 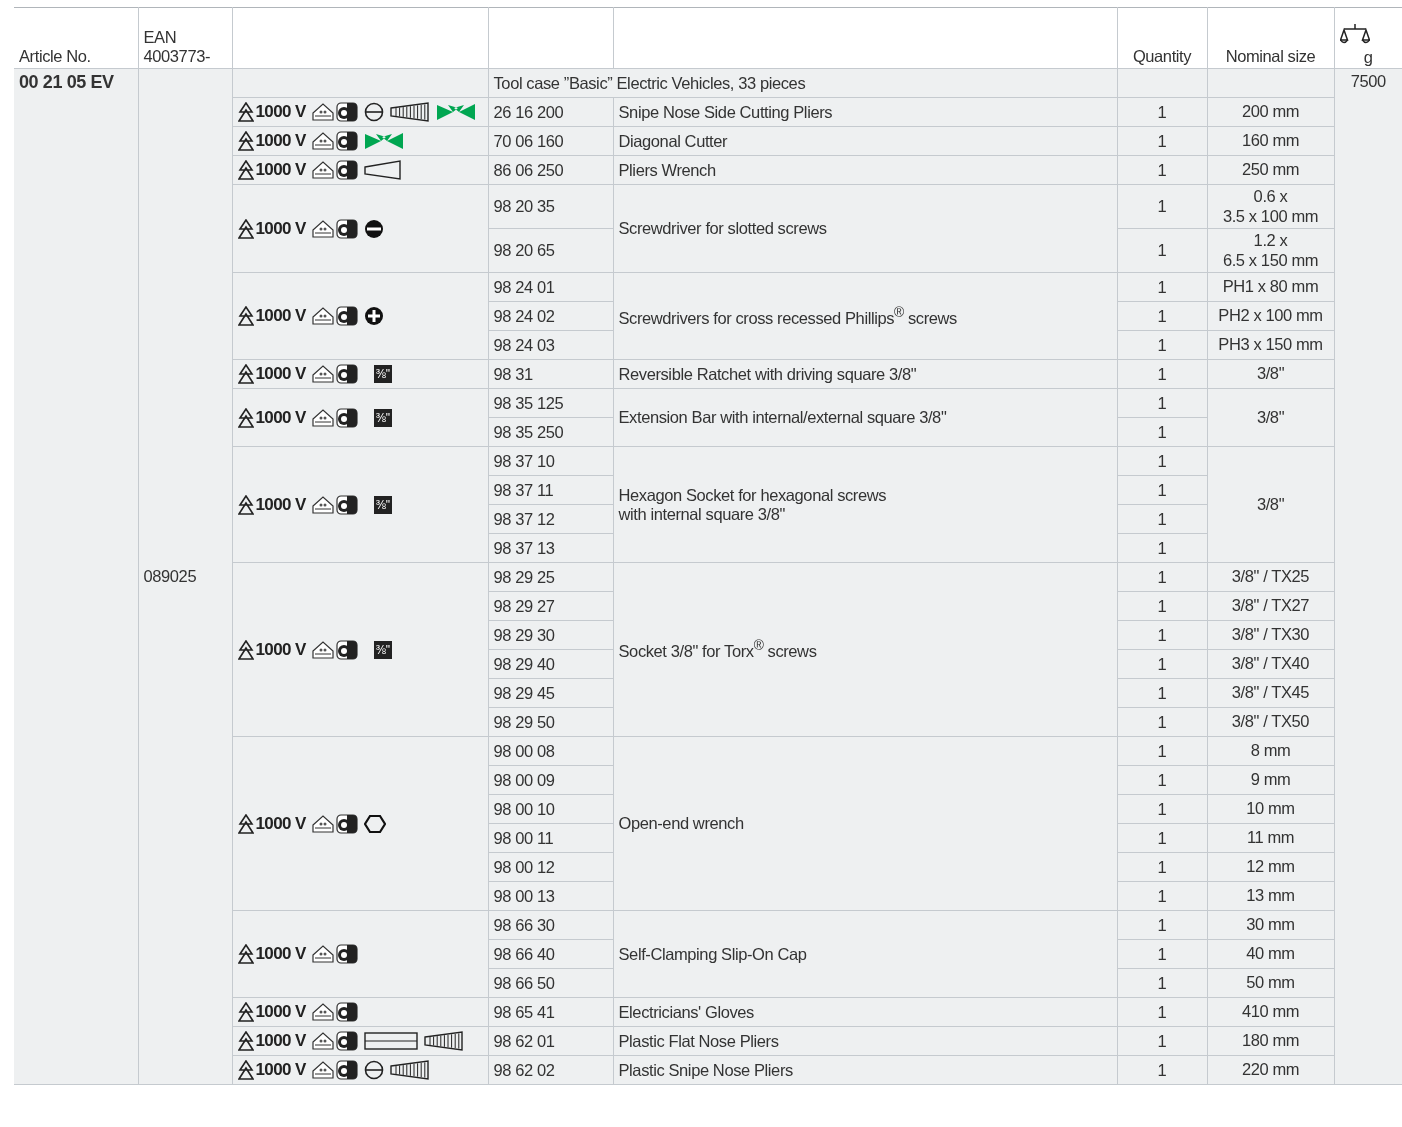 I want to click on table-cell: 98 29 45, so click(x=550, y=693).